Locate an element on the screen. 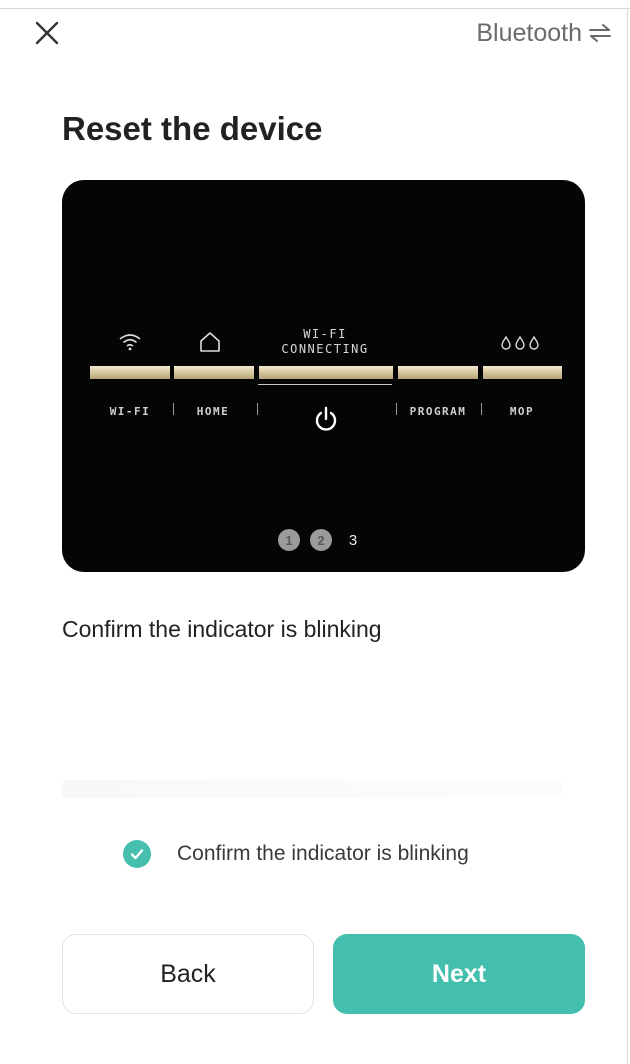 The image size is (630, 1064). power-icon is located at coordinates (326, 418).